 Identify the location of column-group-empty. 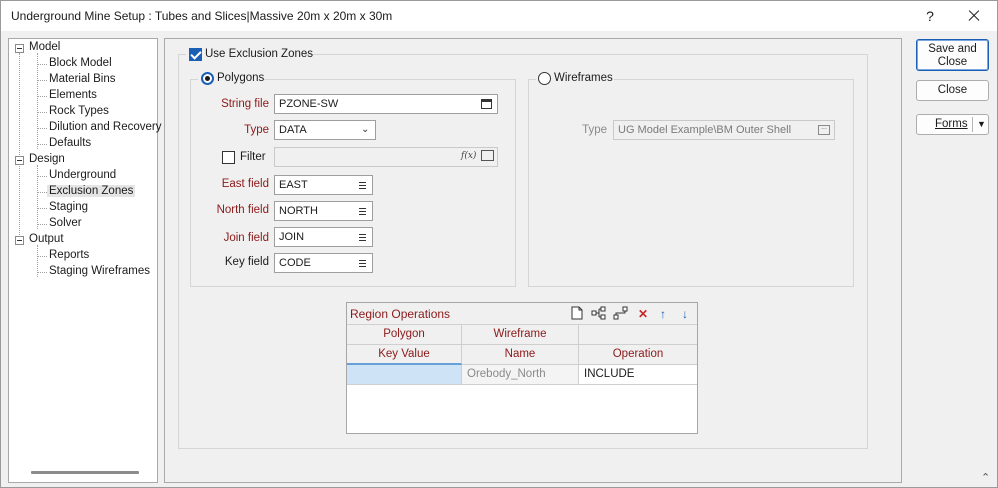
(638, 335).